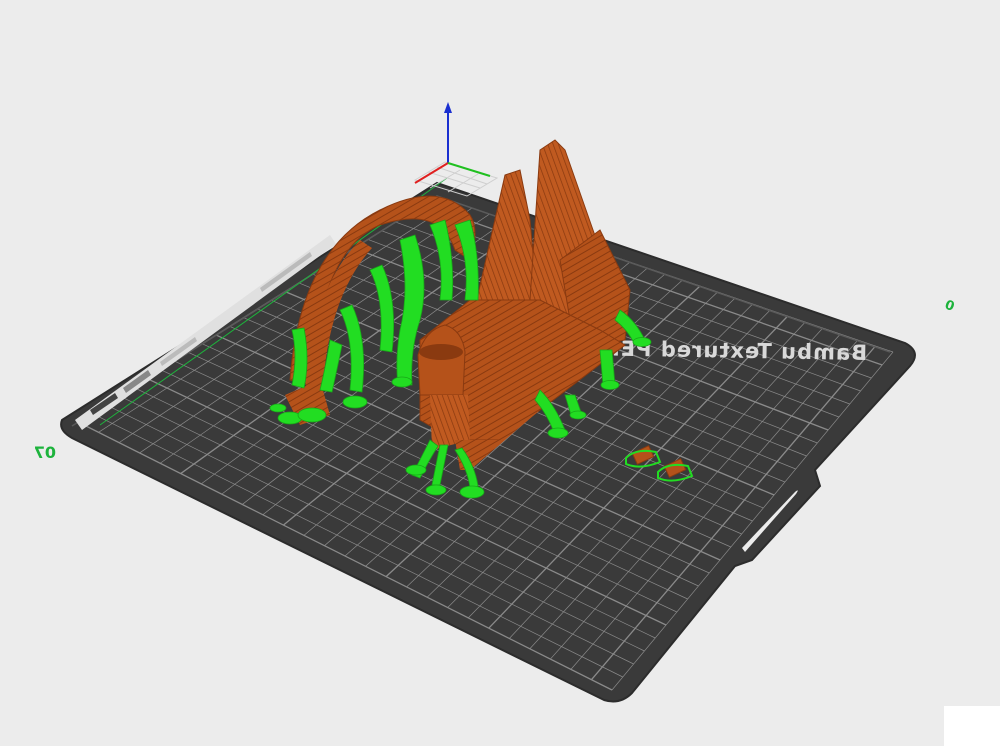 This screenshot has width=1000, height=746. Describe the element at coordinates (972, 726) in the screenshot. I see `corner-patch` at that location.